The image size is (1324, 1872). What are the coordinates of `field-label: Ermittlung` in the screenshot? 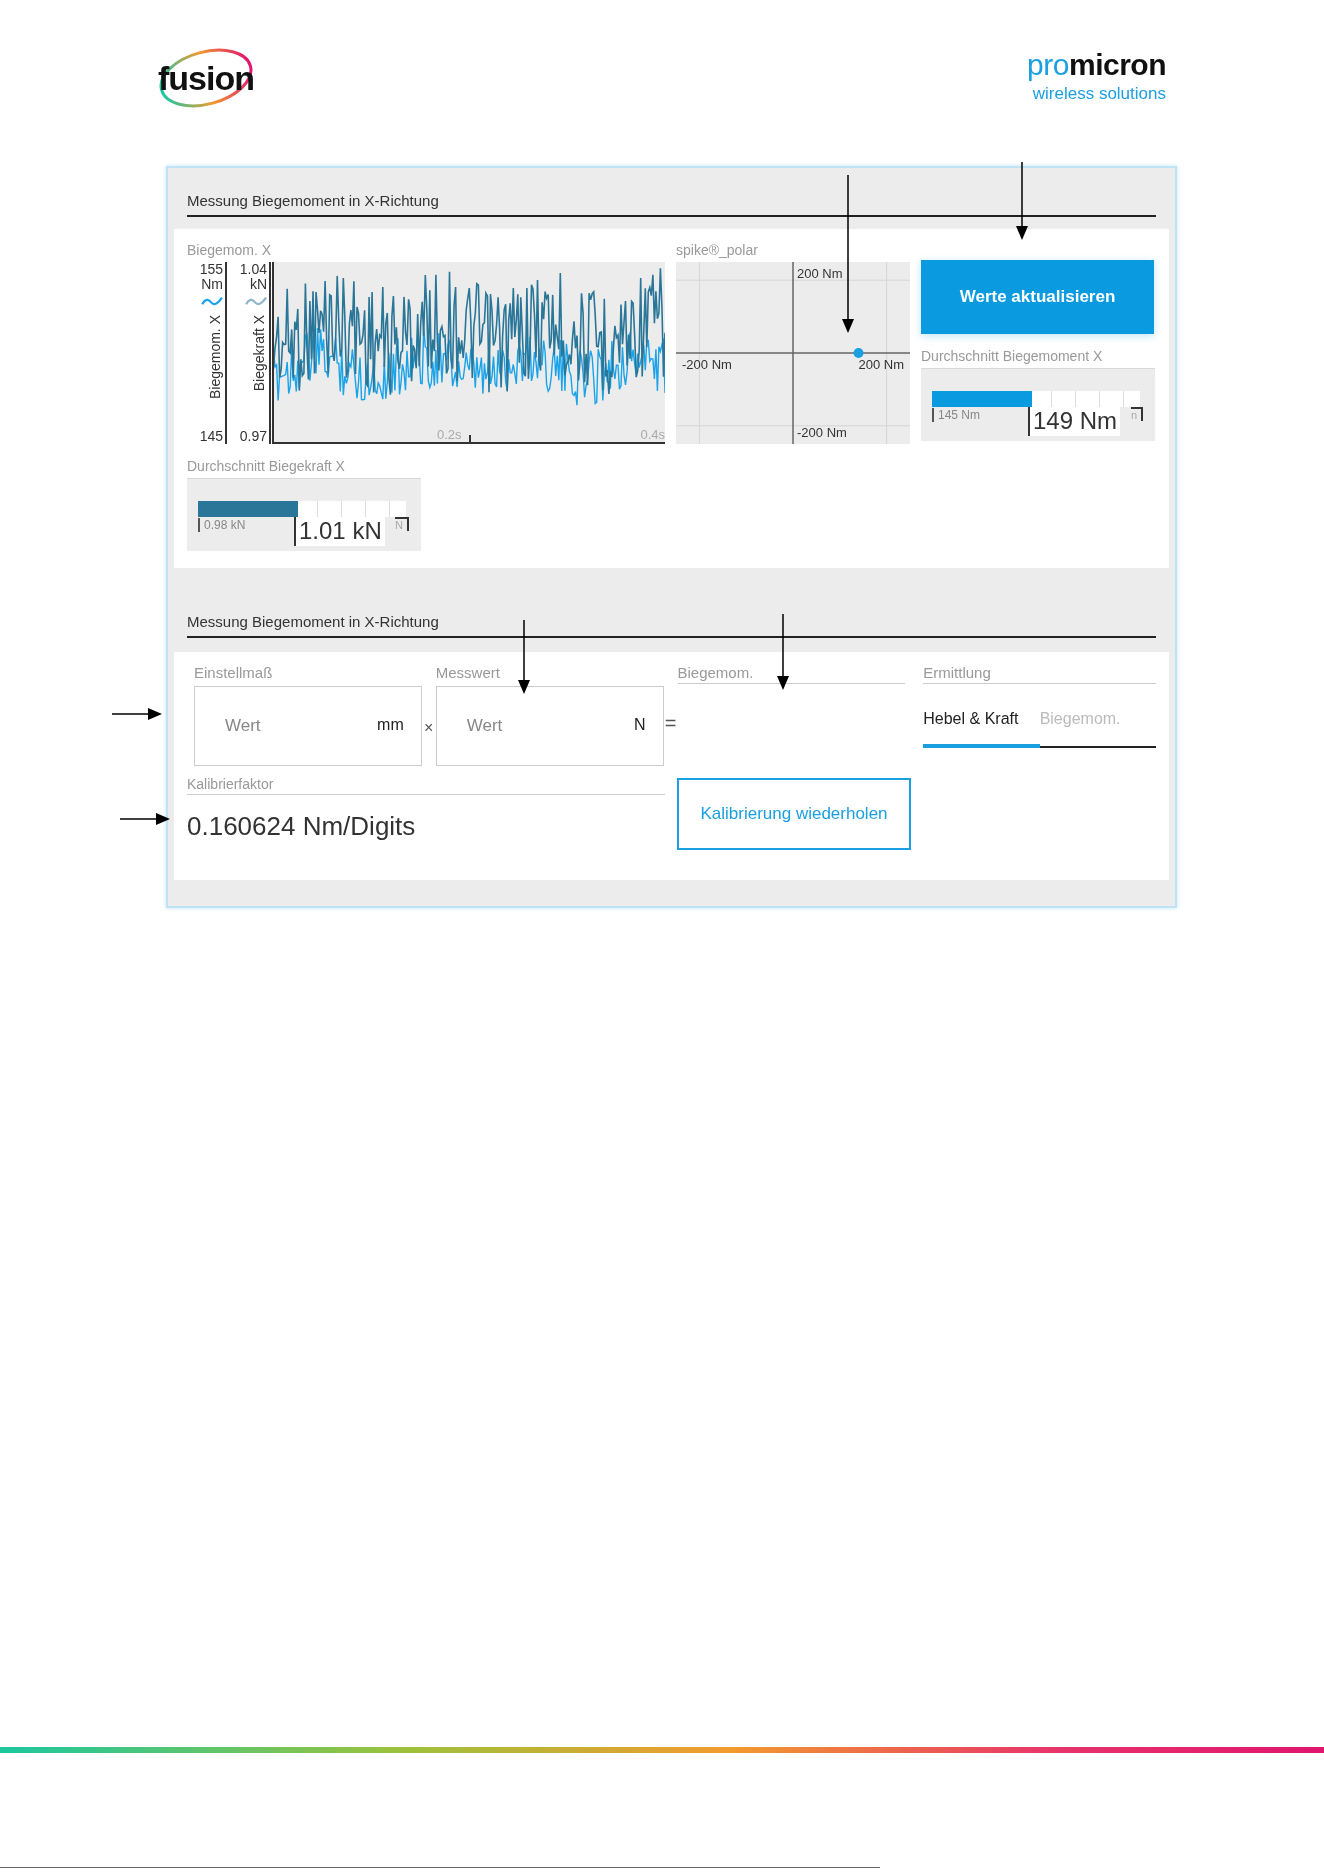 It's located at (1039, 674).